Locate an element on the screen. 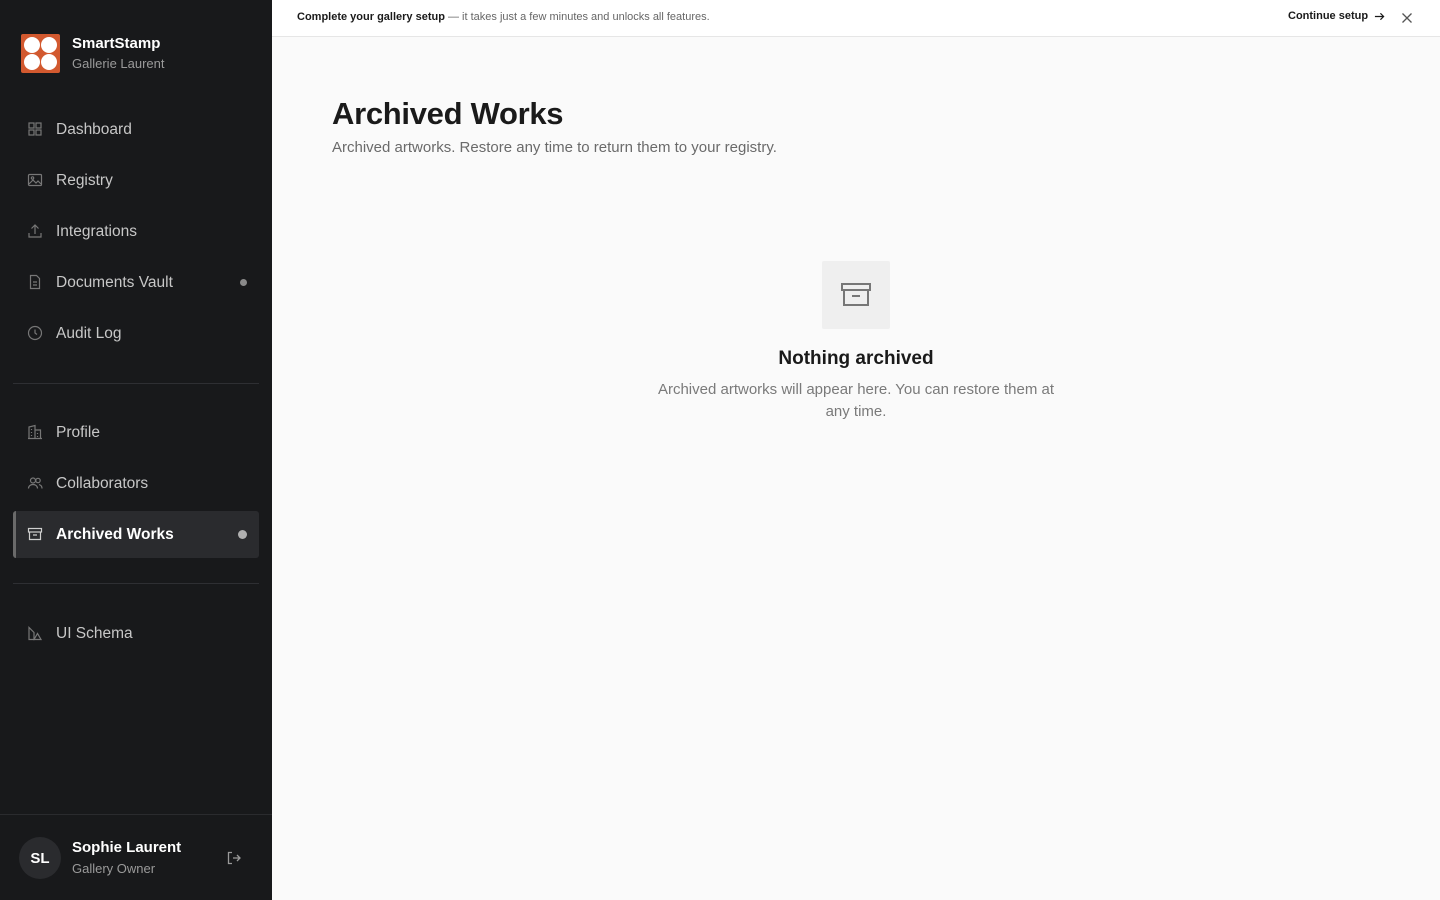 The width and height of the screenshot is (1440, 900). building-icon is located at coordinates (35, 432).